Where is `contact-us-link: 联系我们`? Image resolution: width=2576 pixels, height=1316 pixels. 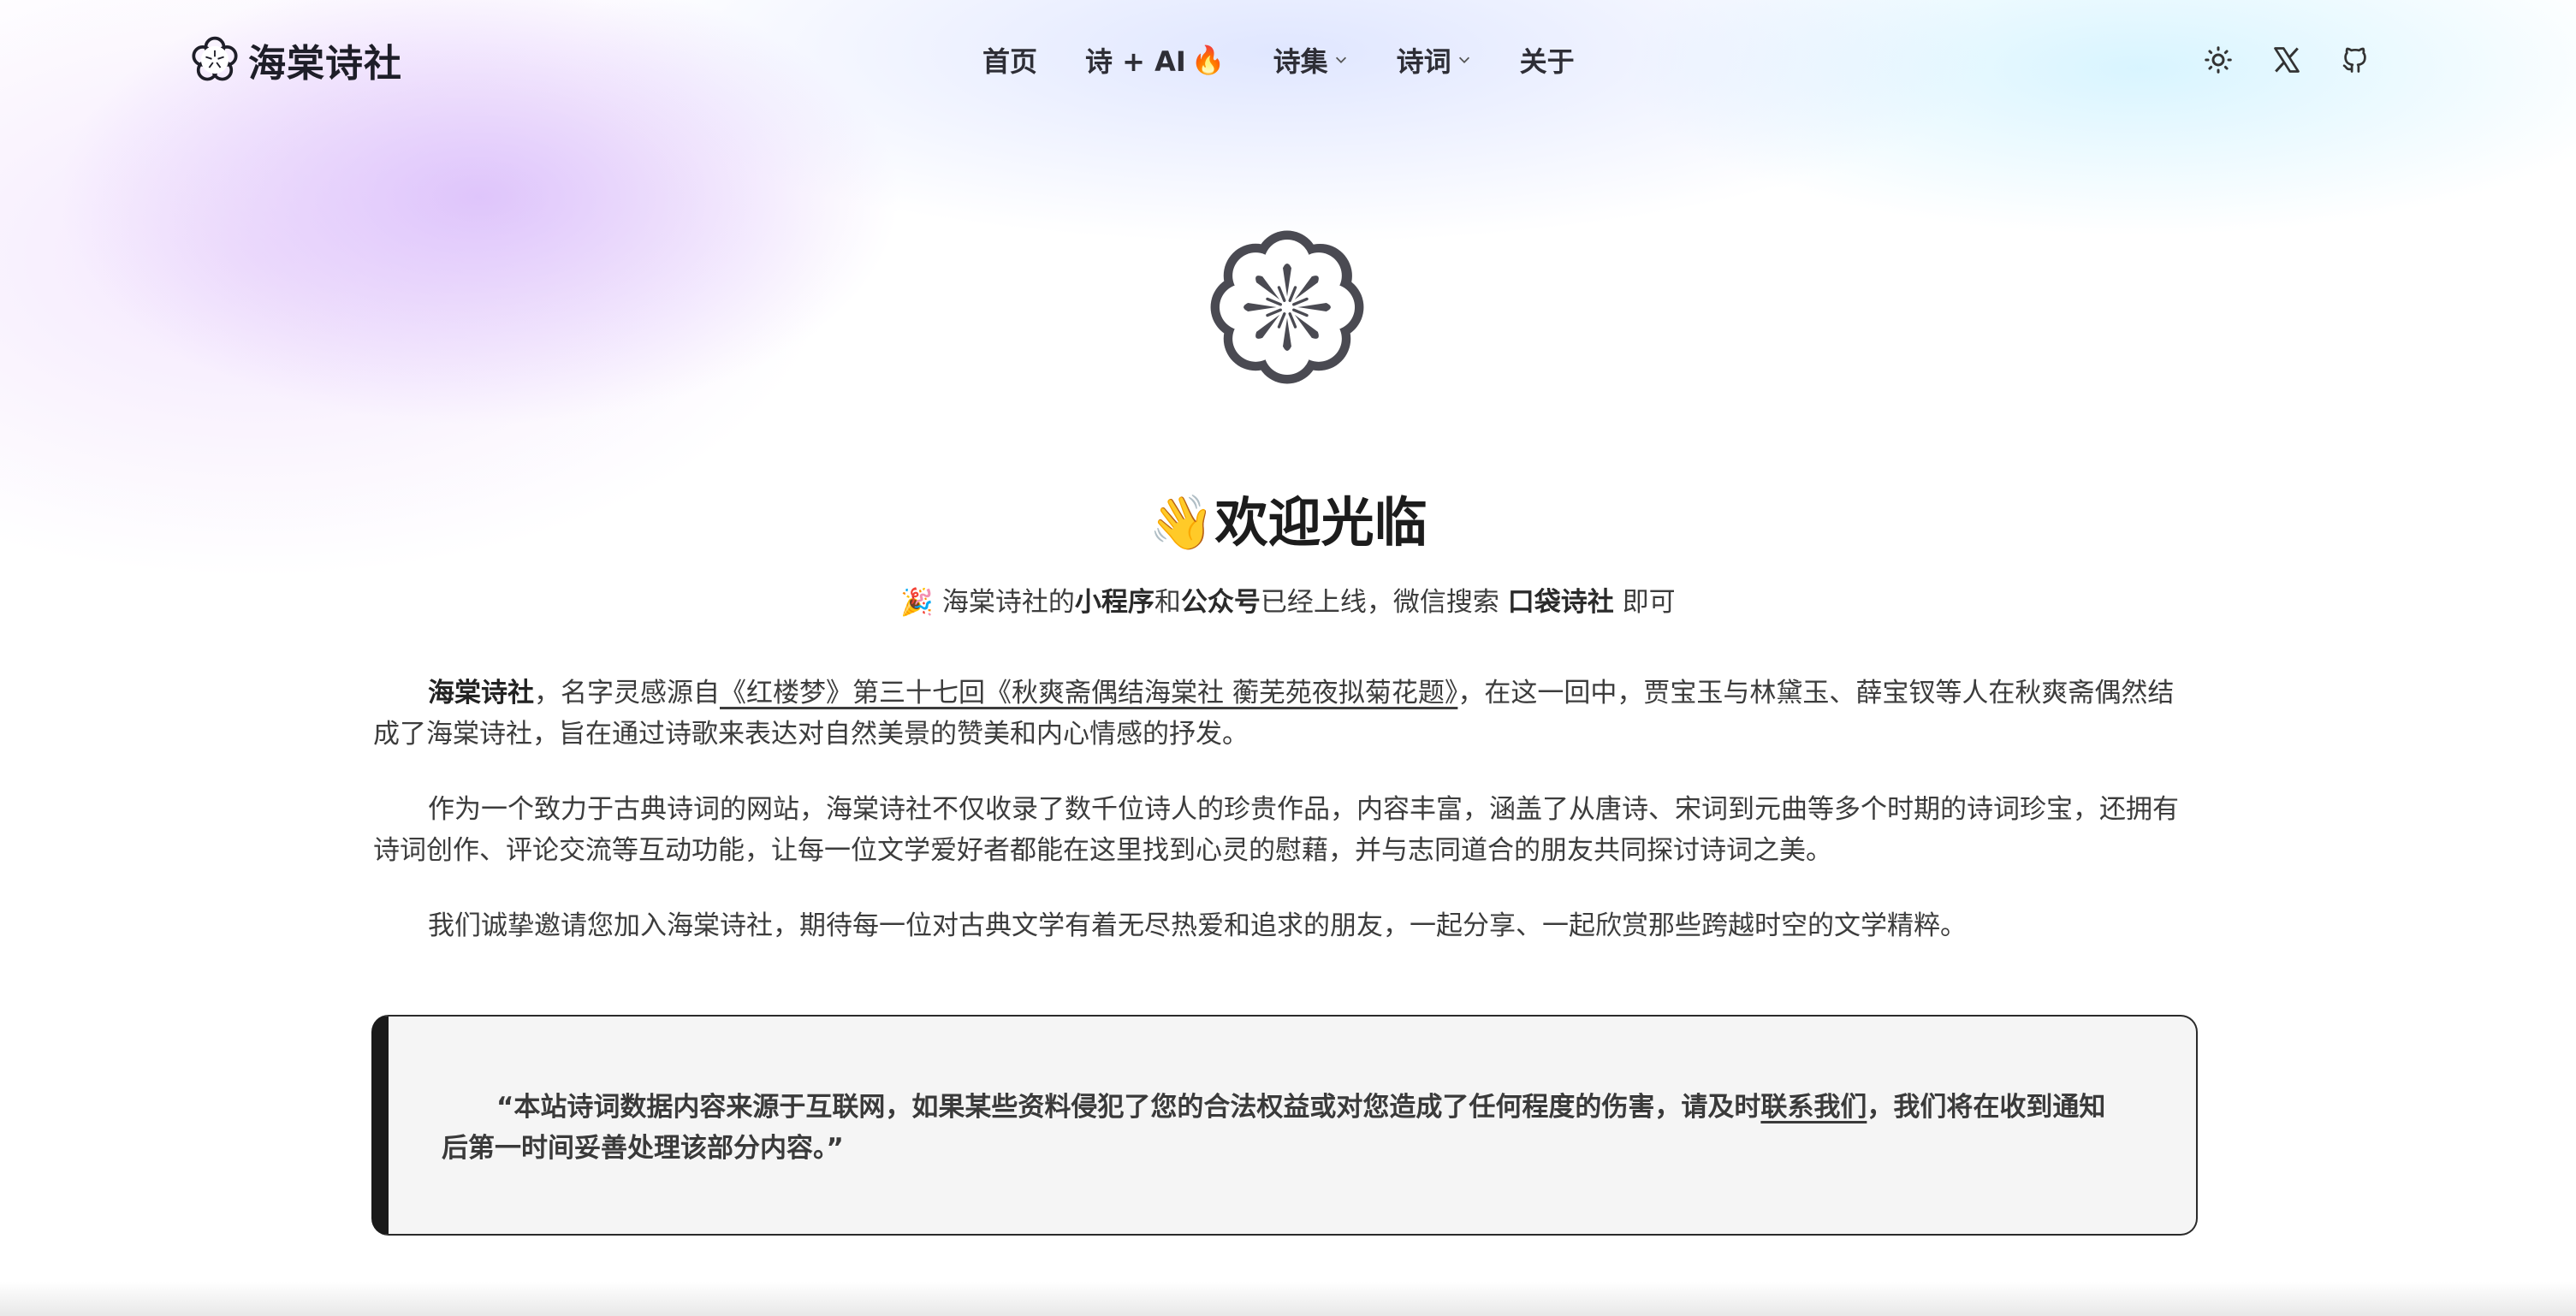
contact-us-link: 联系我们 is located at coordinates (1813, 1107).